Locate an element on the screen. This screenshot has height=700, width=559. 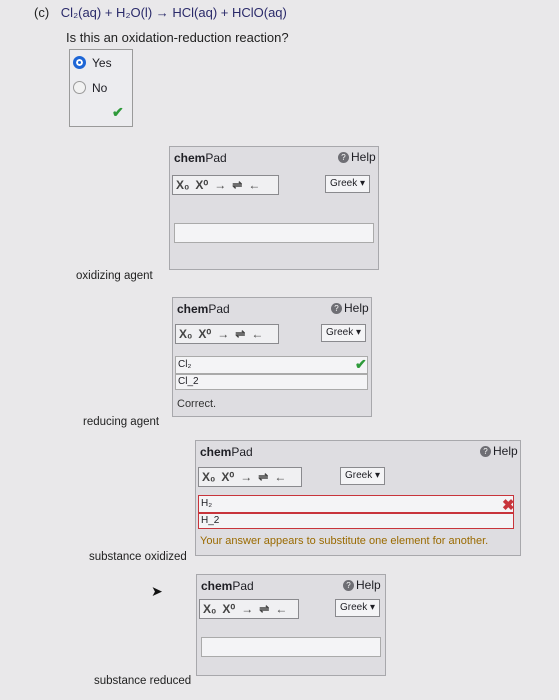
radio-unselected-icon is located at coordinates (79, 87).